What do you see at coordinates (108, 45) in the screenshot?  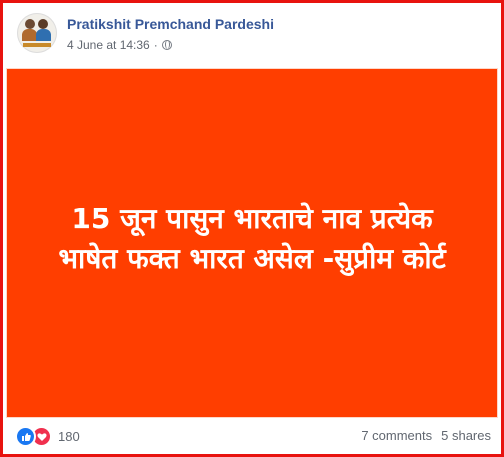 I see `post-timestamp: 4 June at 14:36` at bounding box center [108, 45].